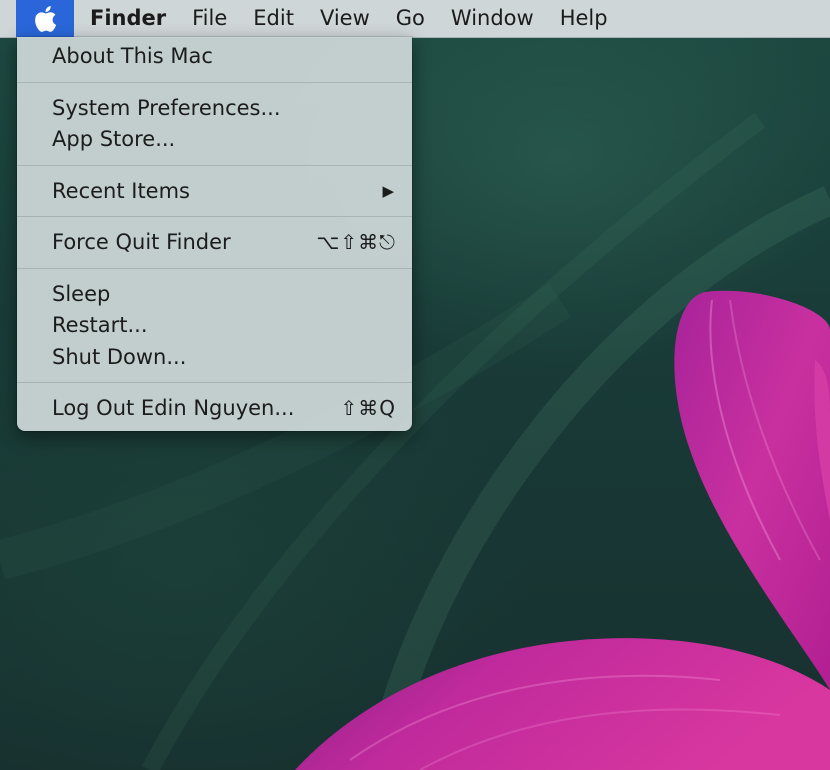 Image resolution: width=830 pixels, height=770 pixels. I want to click on submenu-arrow-icon: ▶, so click(388, 190).